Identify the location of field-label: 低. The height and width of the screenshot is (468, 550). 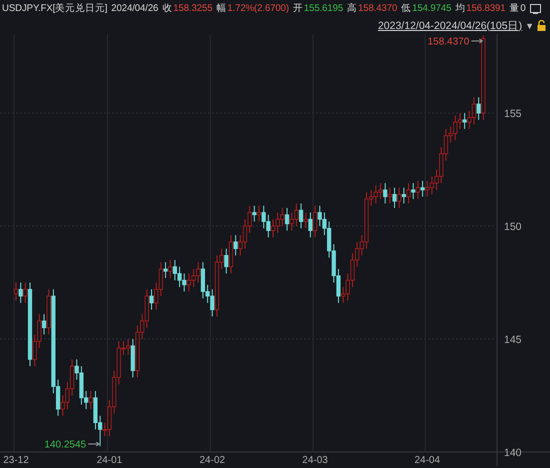
(406, 8).